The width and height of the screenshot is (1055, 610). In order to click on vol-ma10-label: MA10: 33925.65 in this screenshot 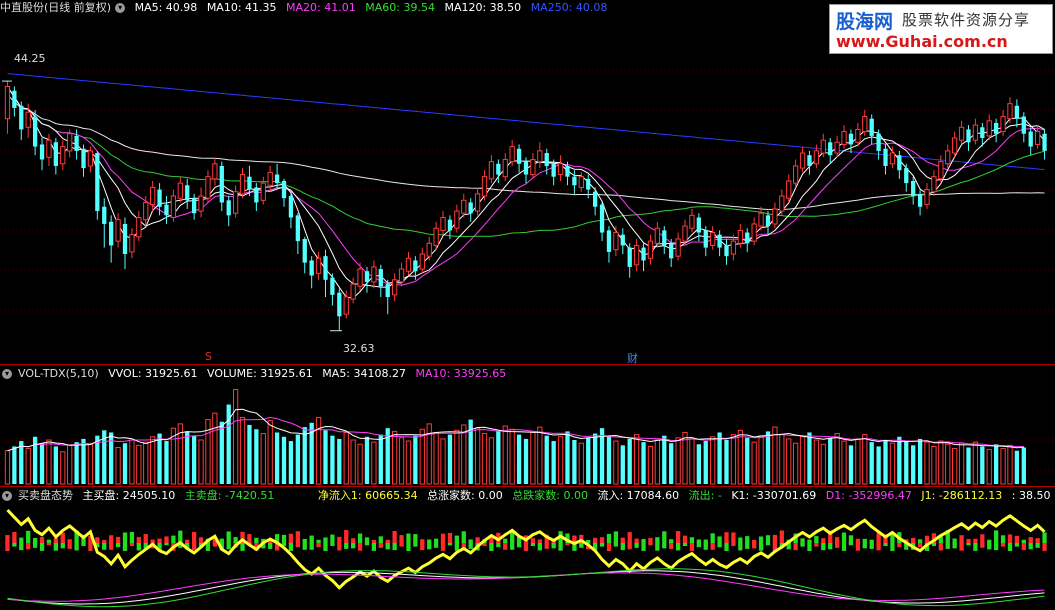, I will do `click(461, 373)`.